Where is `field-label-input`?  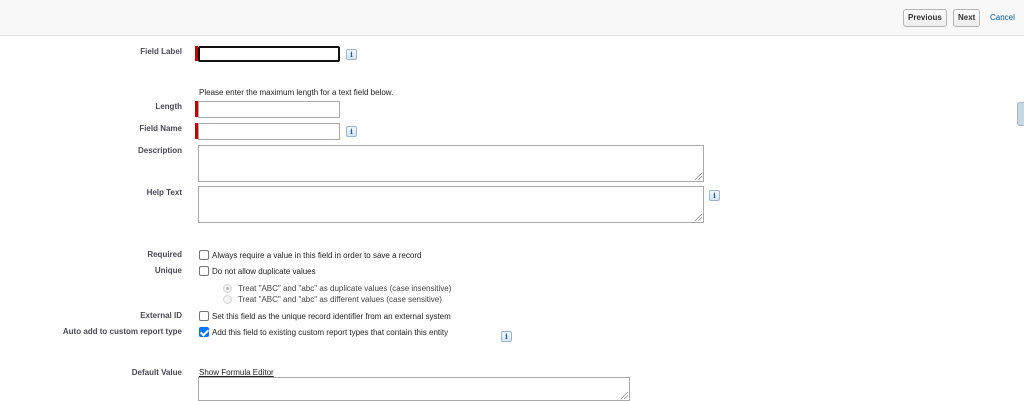
field-label-input is located at coordinates (269, 54).